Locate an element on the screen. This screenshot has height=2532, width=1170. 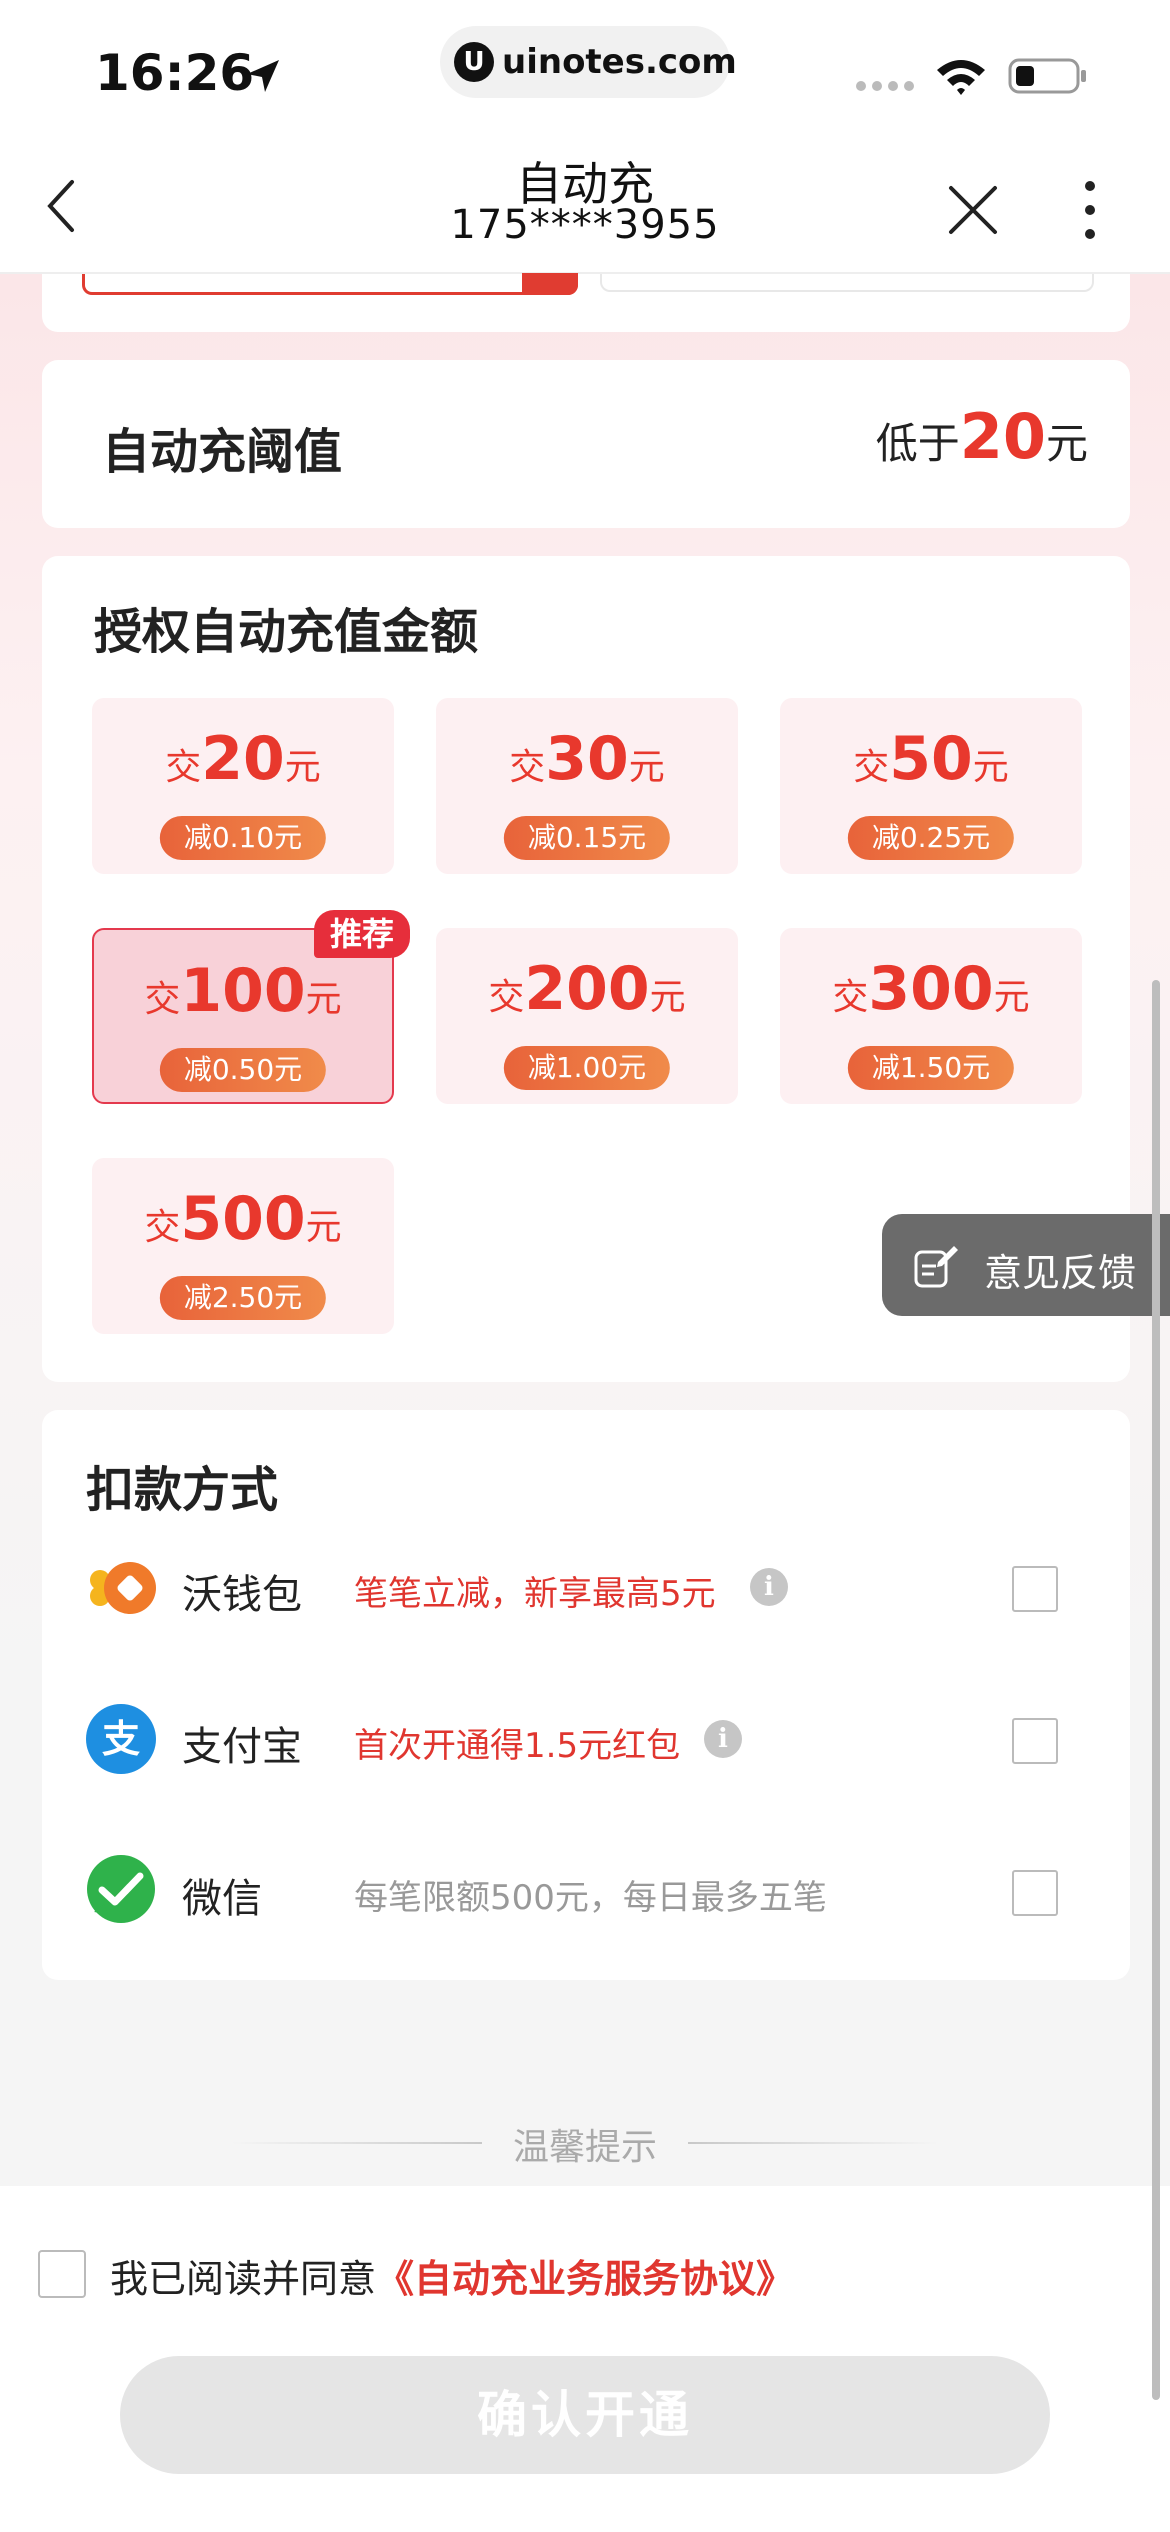
amount-option-100: 推荐 交100元 减0.50元 is located at coordinates (251, 1007).